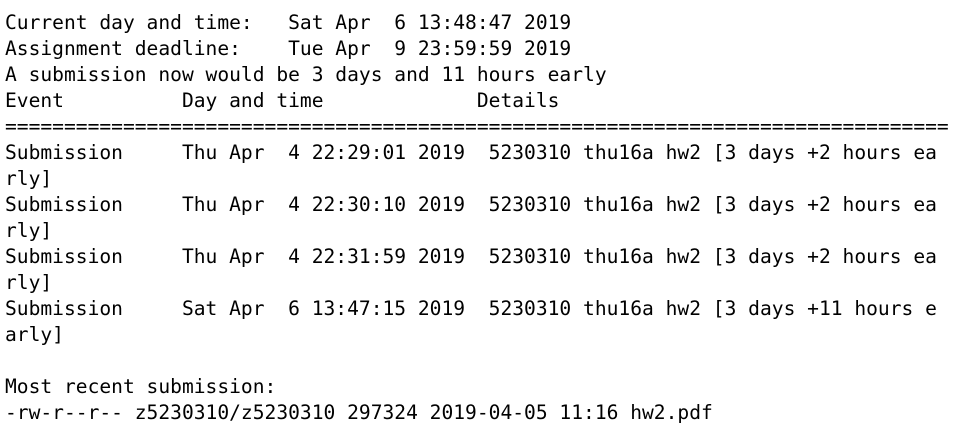 This screenshot has width=970, height=426. I want to click on submission-row-4-wrap: arly], so click(34, 334).